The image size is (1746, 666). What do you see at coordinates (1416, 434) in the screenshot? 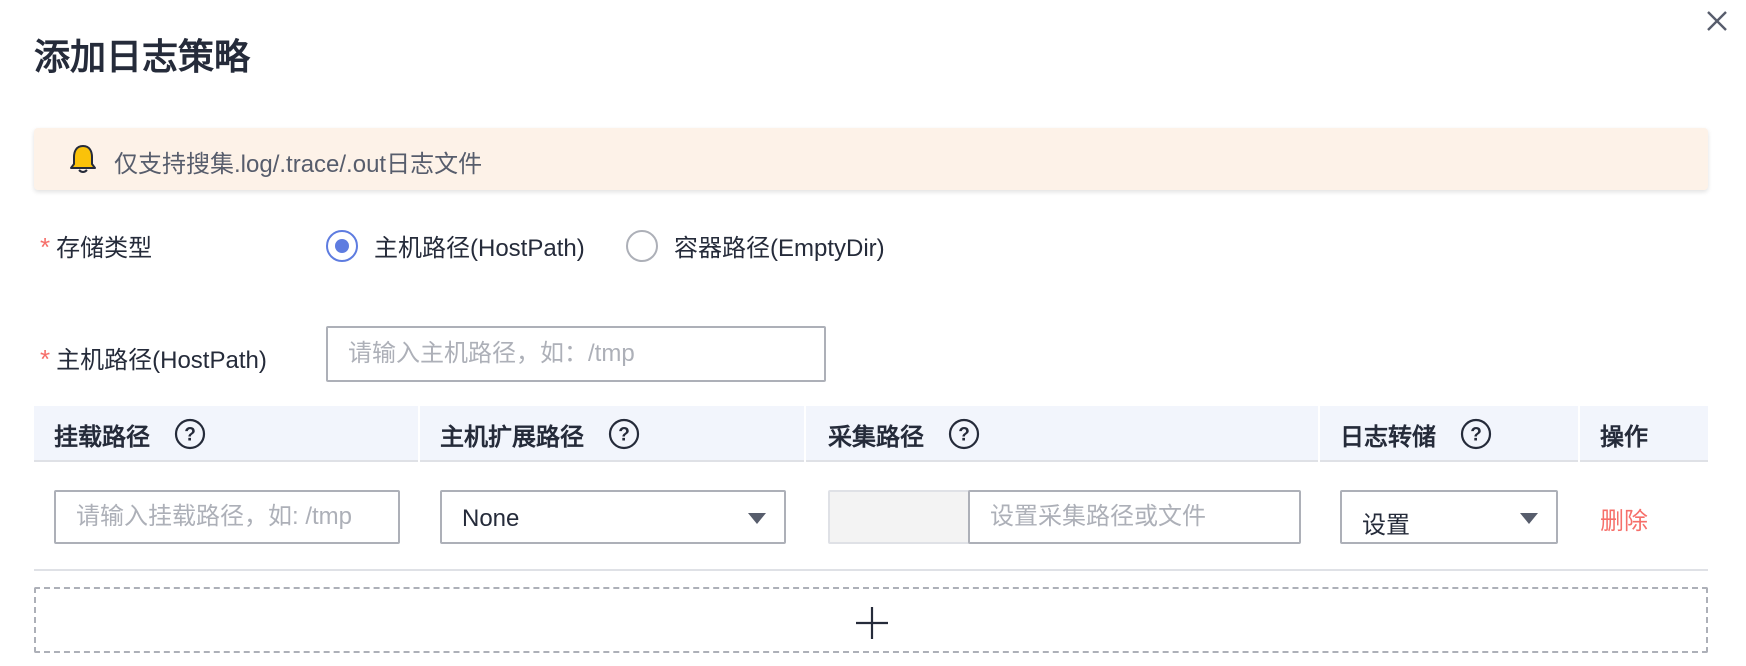
I see `column-log-dump: 日志转储 ?` at bounding box center [1416, 434].